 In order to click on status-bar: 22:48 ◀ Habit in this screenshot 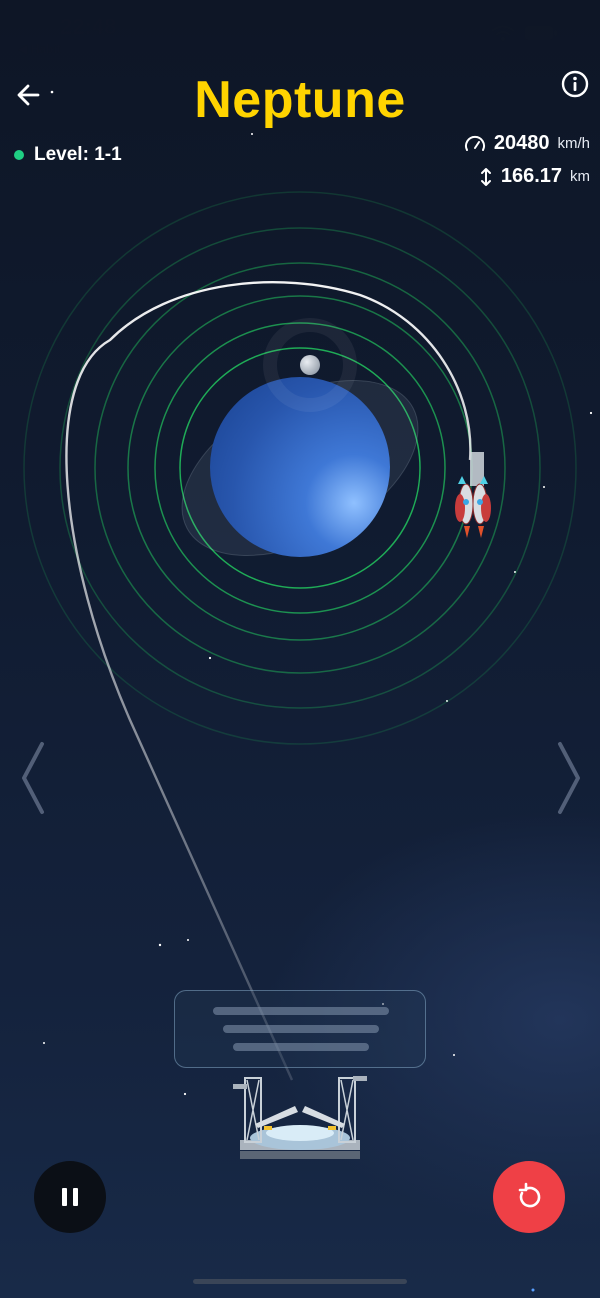, I will do `click(300, 28)`.